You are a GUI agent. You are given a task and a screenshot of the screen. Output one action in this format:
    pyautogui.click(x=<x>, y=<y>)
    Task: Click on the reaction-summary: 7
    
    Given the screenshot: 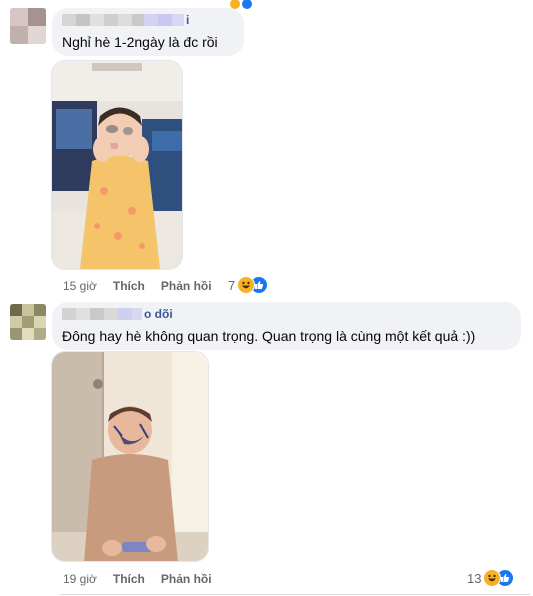 What is the action you would take?
    pyautogui.click(x=248, y=285)
    